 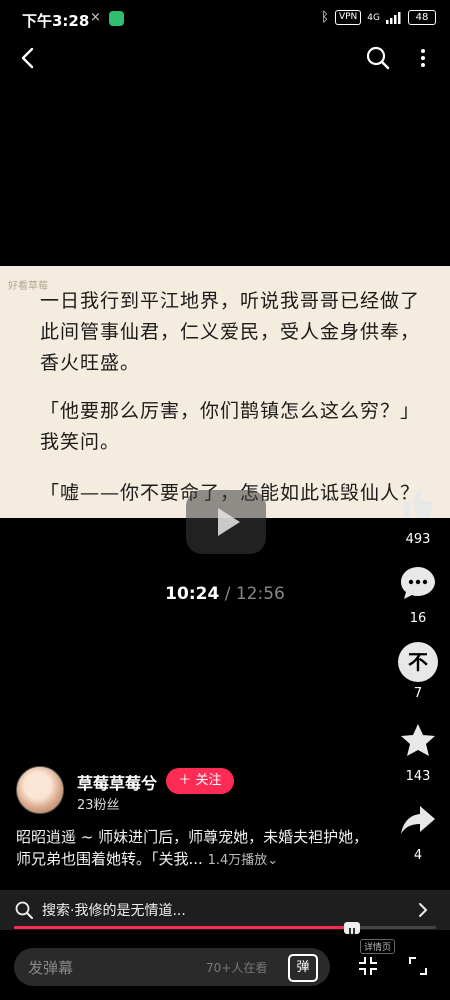 I want to click on comment-icon, so click(x=418, y=583).